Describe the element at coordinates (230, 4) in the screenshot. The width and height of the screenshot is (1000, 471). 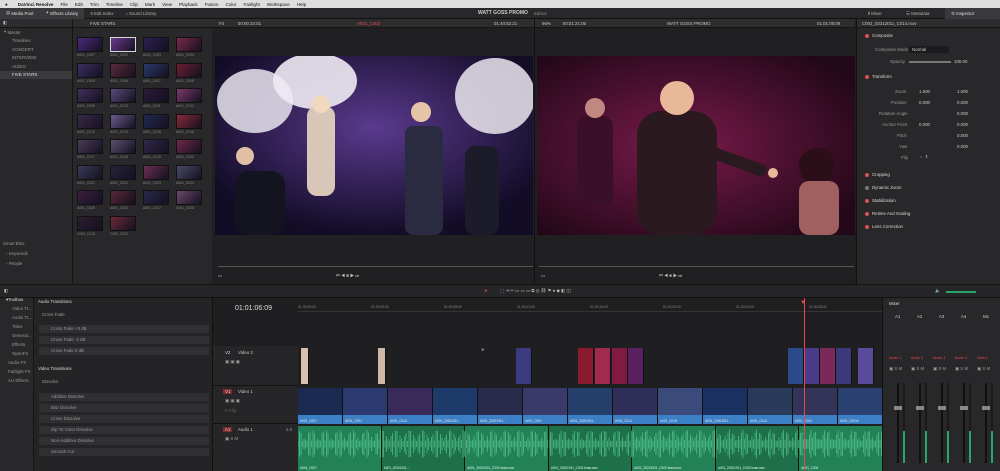
I see `menu-color: Color` at that location.